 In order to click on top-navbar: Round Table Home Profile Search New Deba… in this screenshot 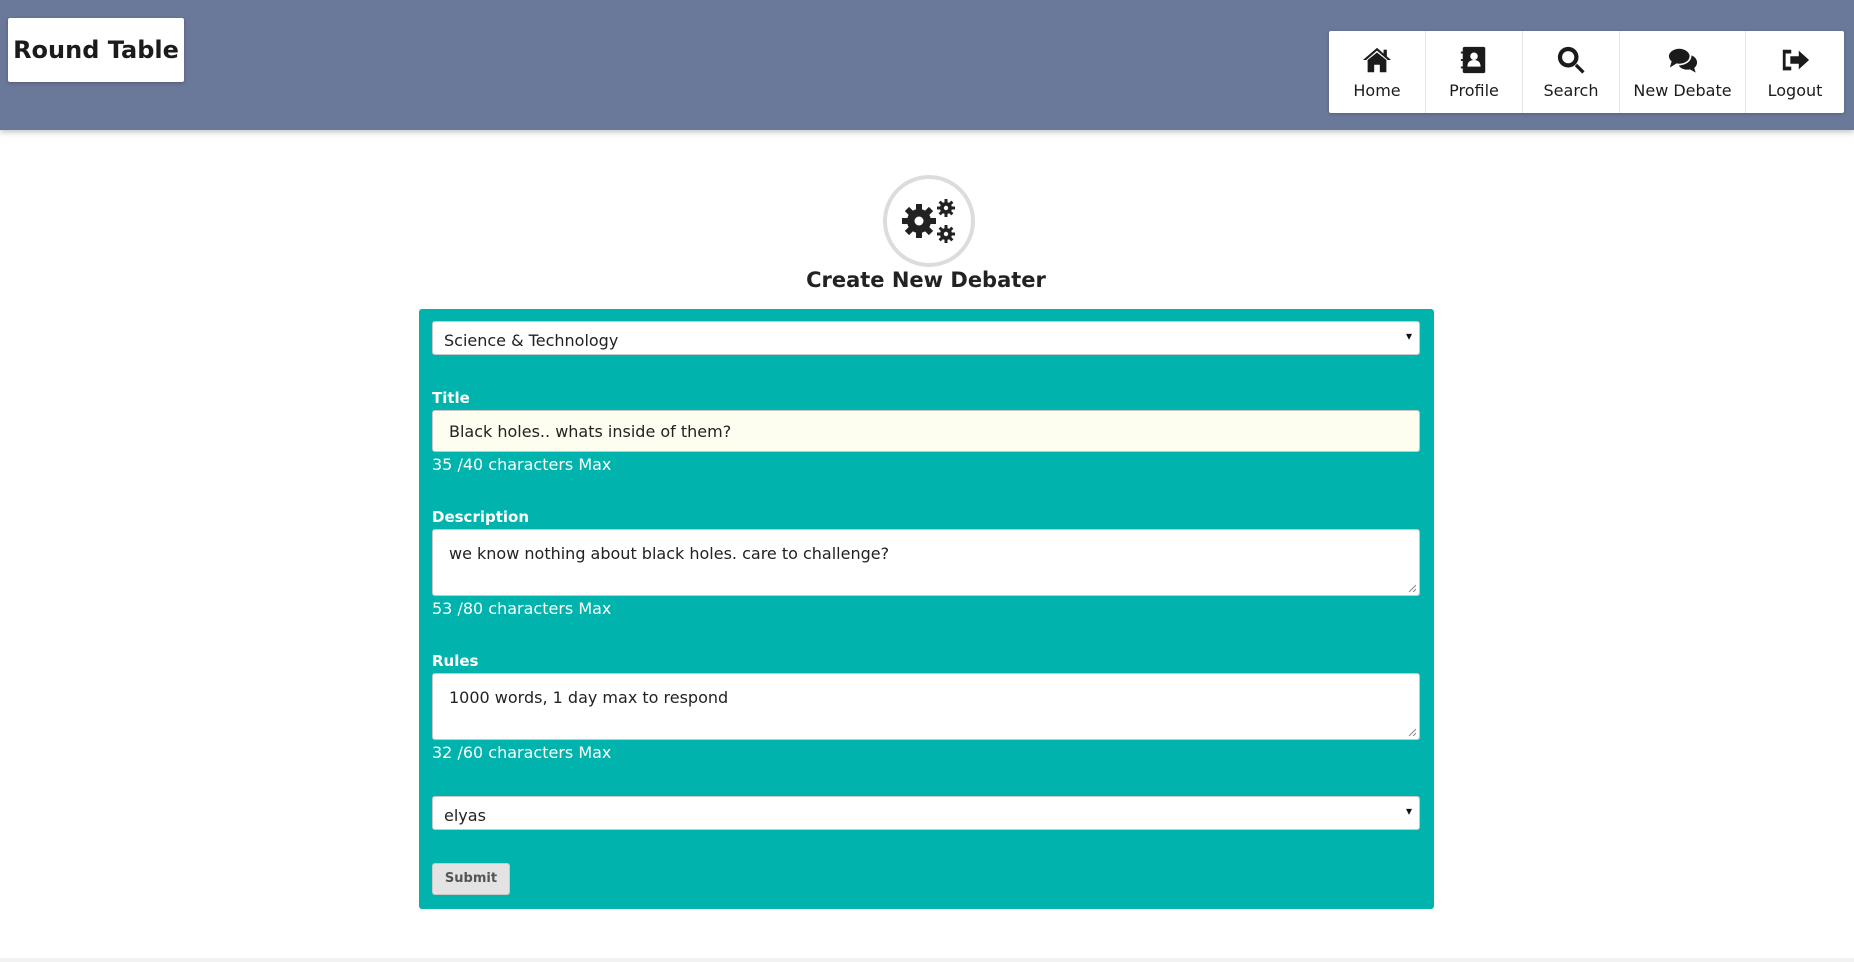, I will do `click(927, 65)`.